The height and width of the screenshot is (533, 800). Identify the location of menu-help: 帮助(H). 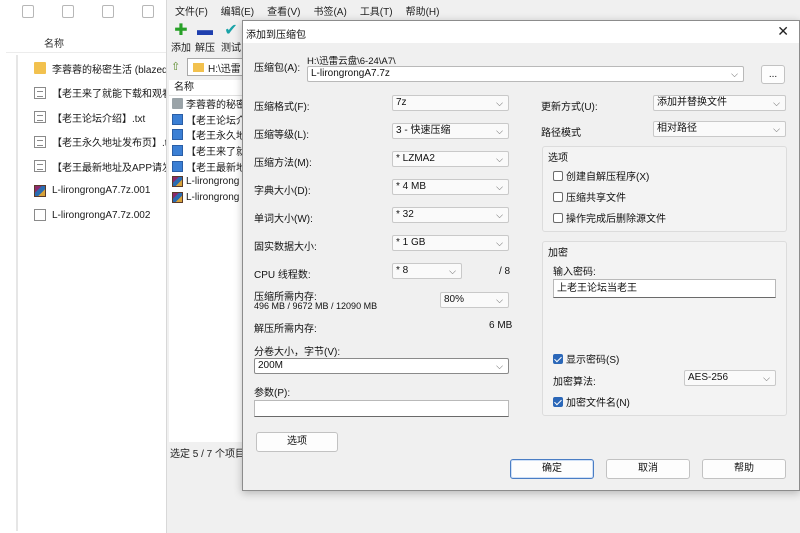
(423, 10).